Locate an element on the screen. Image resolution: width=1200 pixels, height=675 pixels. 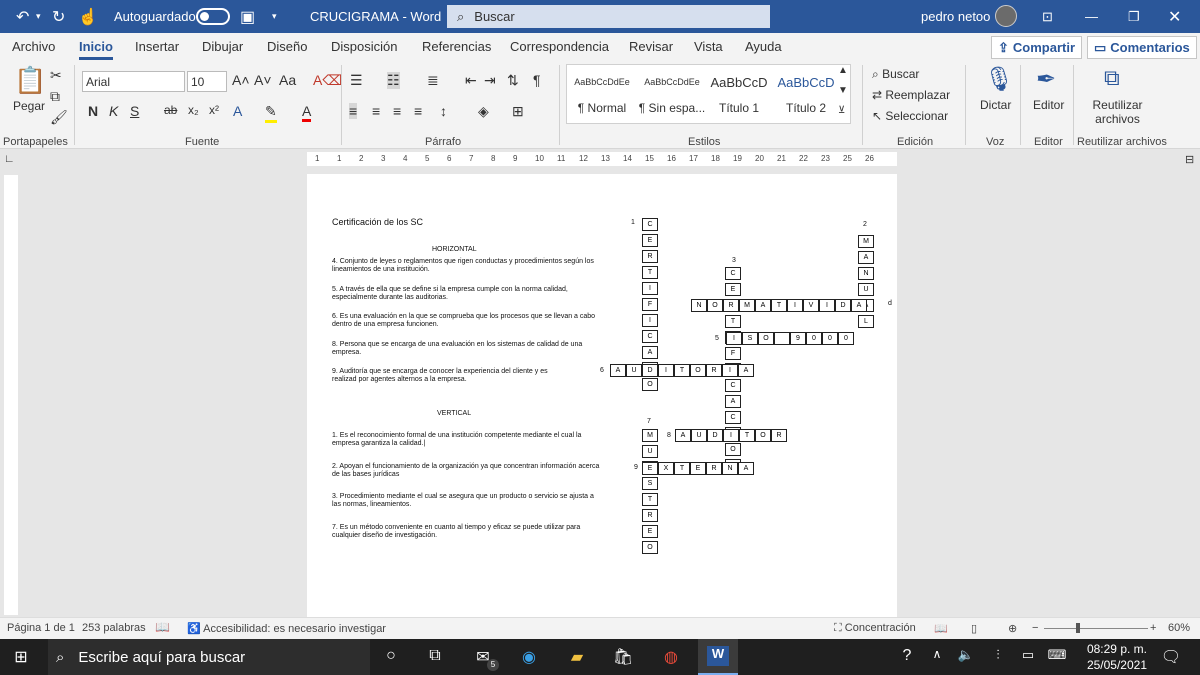
read-mode-icon: 📖 is located at coordinates (941, 628).